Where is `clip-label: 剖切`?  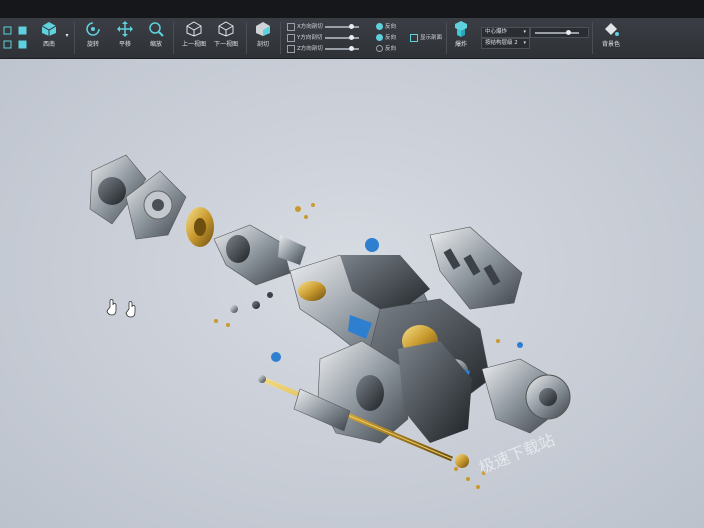
clip-label: 剖切 is located at coordinates (262, 44).